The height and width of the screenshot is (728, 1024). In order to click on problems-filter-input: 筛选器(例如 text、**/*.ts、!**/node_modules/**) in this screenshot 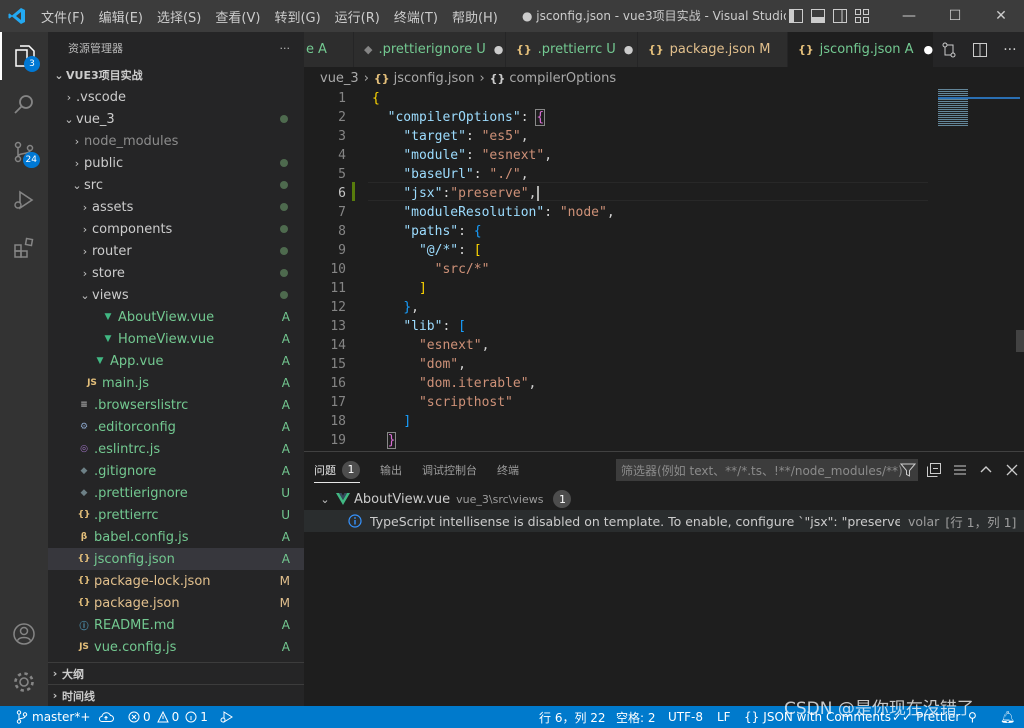, I will do `click(767, 470)`.